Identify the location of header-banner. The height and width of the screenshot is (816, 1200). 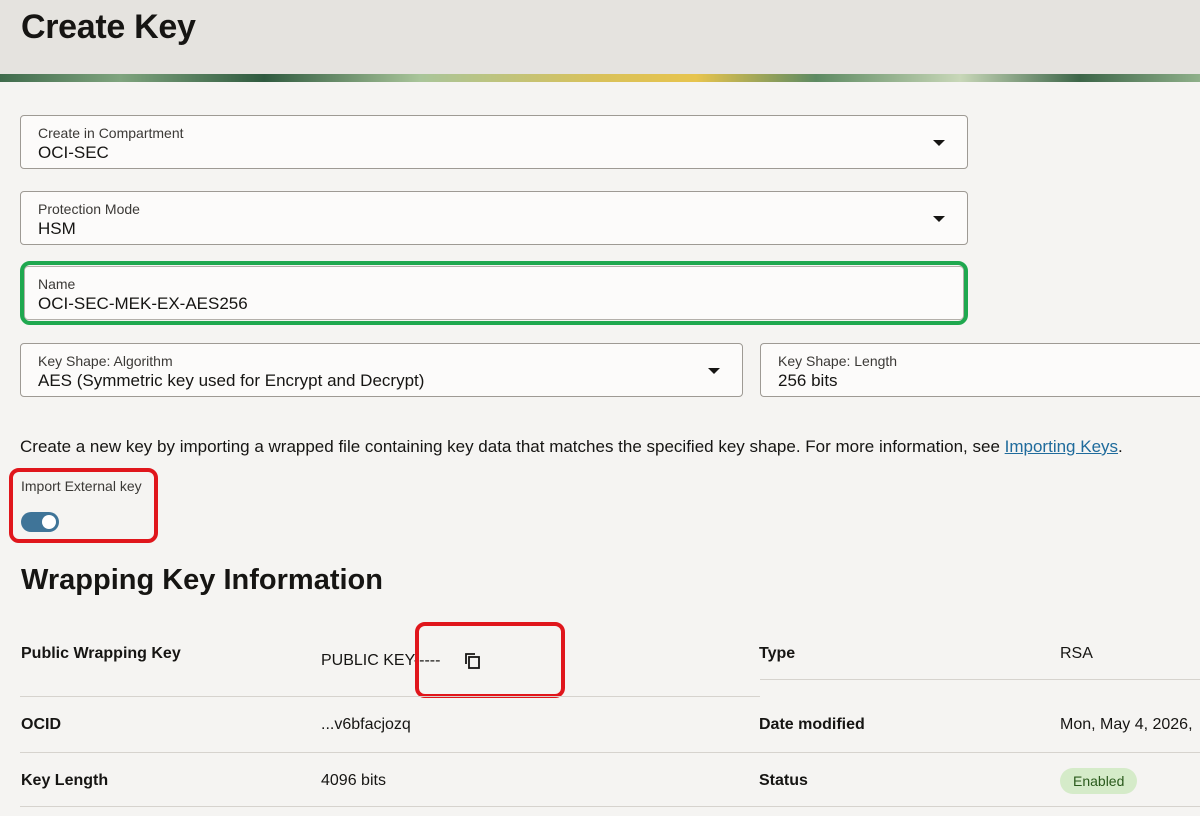
(600, 78).